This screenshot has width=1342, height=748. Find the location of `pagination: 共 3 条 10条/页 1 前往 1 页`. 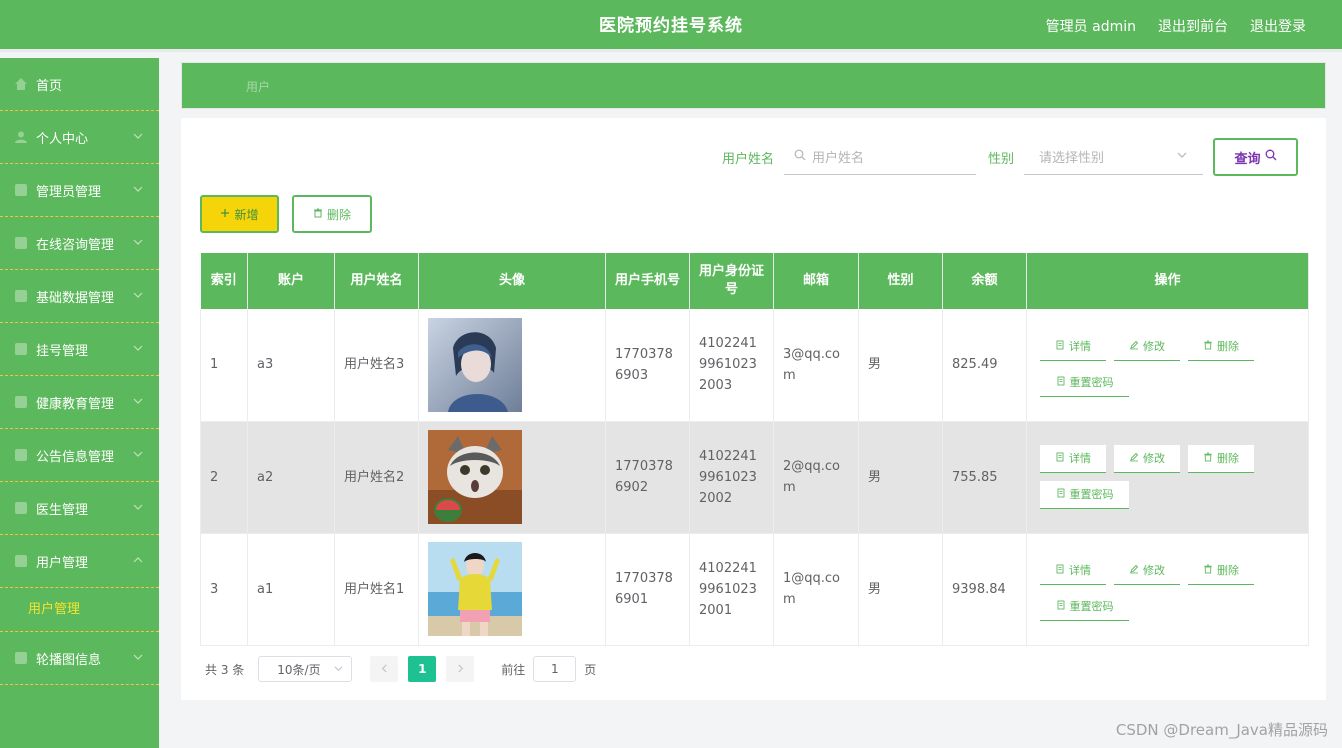

pagination: 共 3 条 10条/页 1 前往 1 页 is located at coordinates (400, 669).